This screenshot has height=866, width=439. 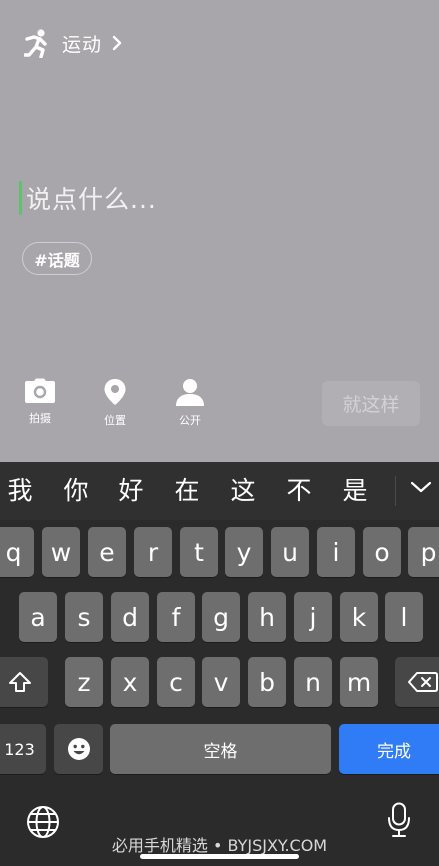 What do you see at coordinates (76, 491) in the screenshot?
I see `candidate-word: 你` at bounding box center [76, 491].